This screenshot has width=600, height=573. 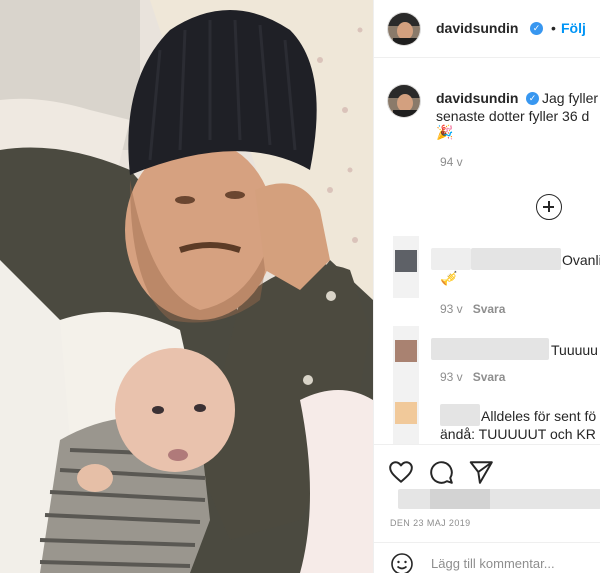 I want to click on heart-icon, so click(x=401, y=472).